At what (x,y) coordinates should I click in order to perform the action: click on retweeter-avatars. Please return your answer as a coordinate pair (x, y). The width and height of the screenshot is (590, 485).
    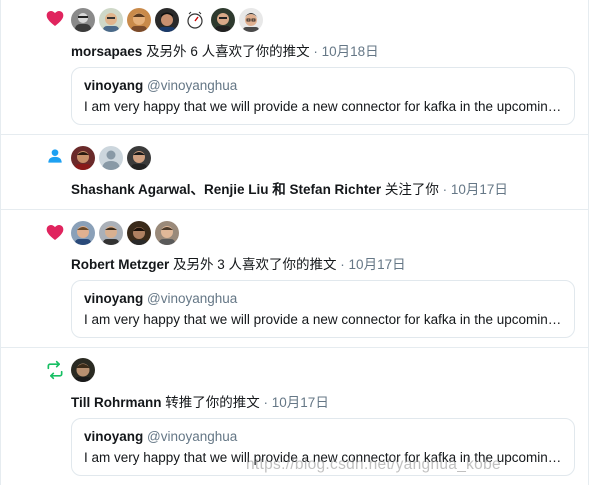
    Looking at the image, I should click on (83, 370).